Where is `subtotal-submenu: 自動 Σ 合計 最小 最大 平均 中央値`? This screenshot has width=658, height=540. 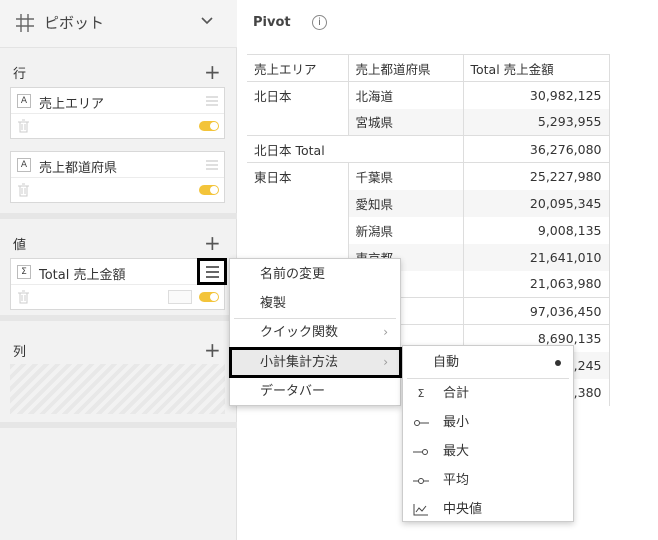 subtotal-submenu: 自動 Σ 合計 最小 最大 平均 中央値 is located at coordinates (488, 433).